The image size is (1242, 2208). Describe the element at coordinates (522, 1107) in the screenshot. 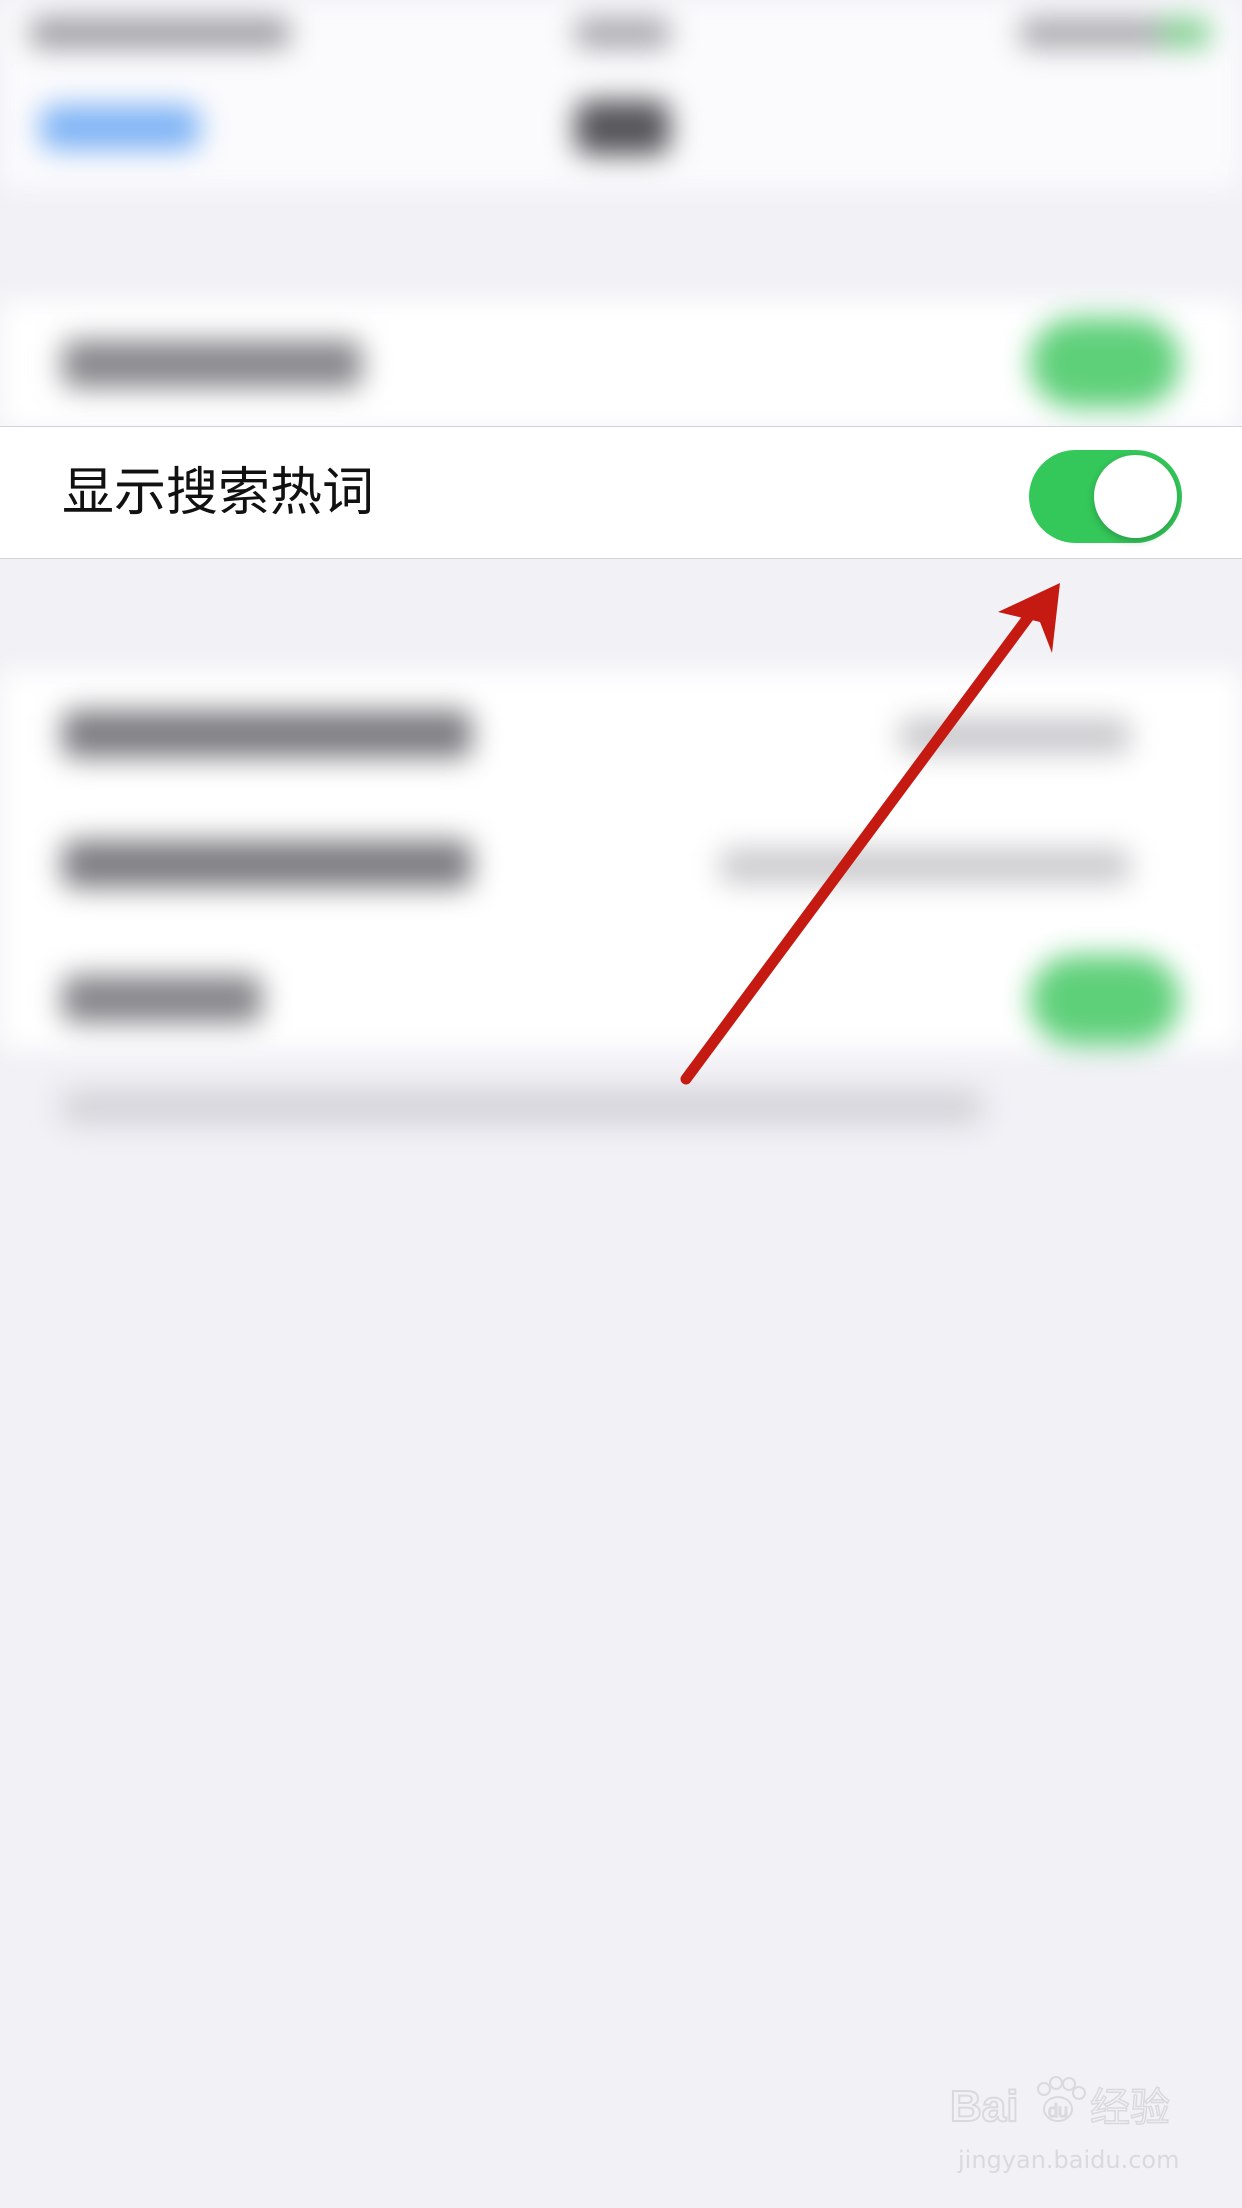

I see `settings-footer-note` at that location.